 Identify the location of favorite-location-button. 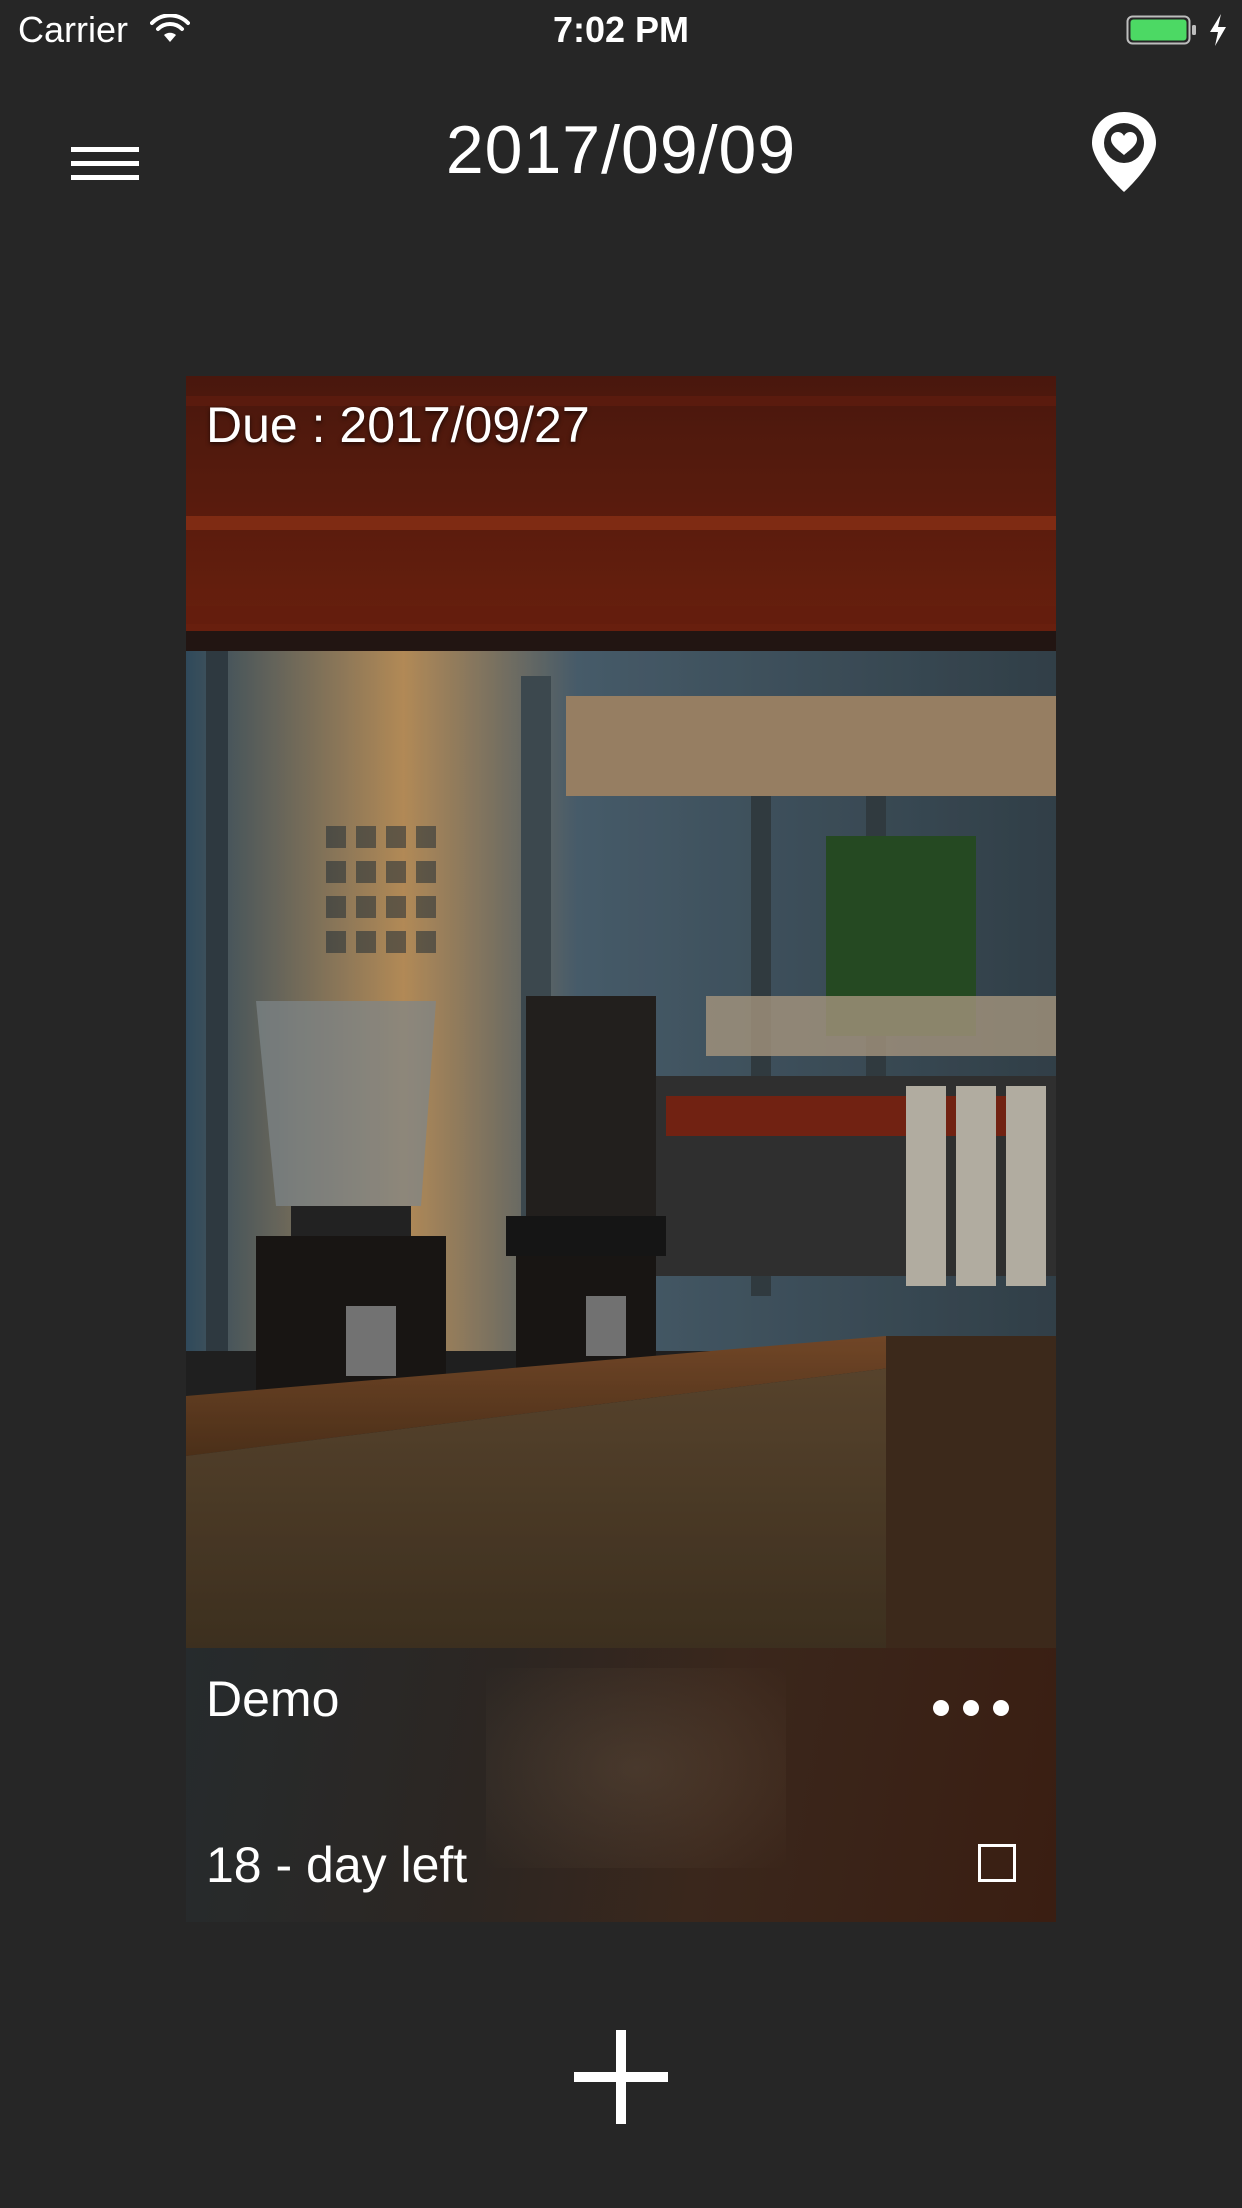
(1124, 153).